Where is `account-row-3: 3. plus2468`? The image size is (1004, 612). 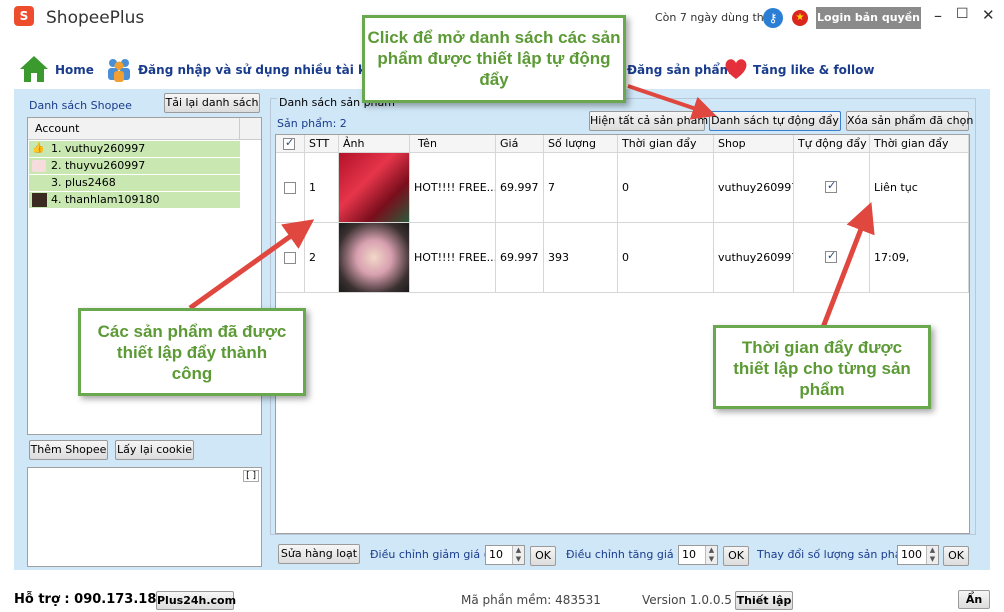
account-row-3: 3. plus2468 is located at coordinates (134, 183).